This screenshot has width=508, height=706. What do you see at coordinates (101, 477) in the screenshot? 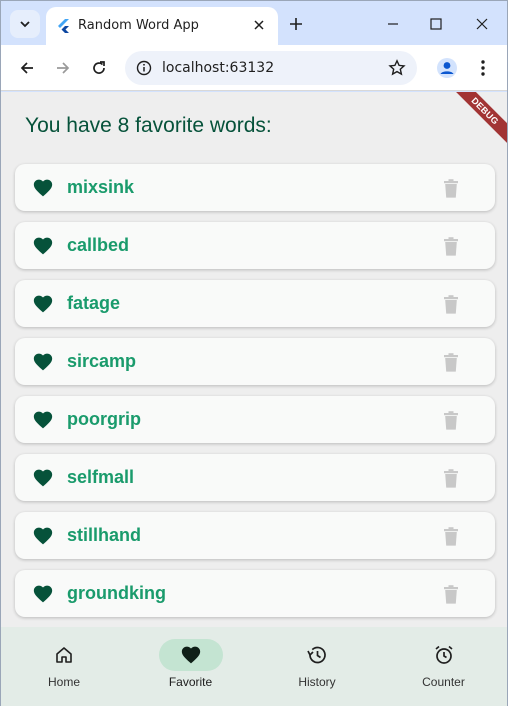
I see `favorite-word: selfmall` at bounding box center [101, 477].